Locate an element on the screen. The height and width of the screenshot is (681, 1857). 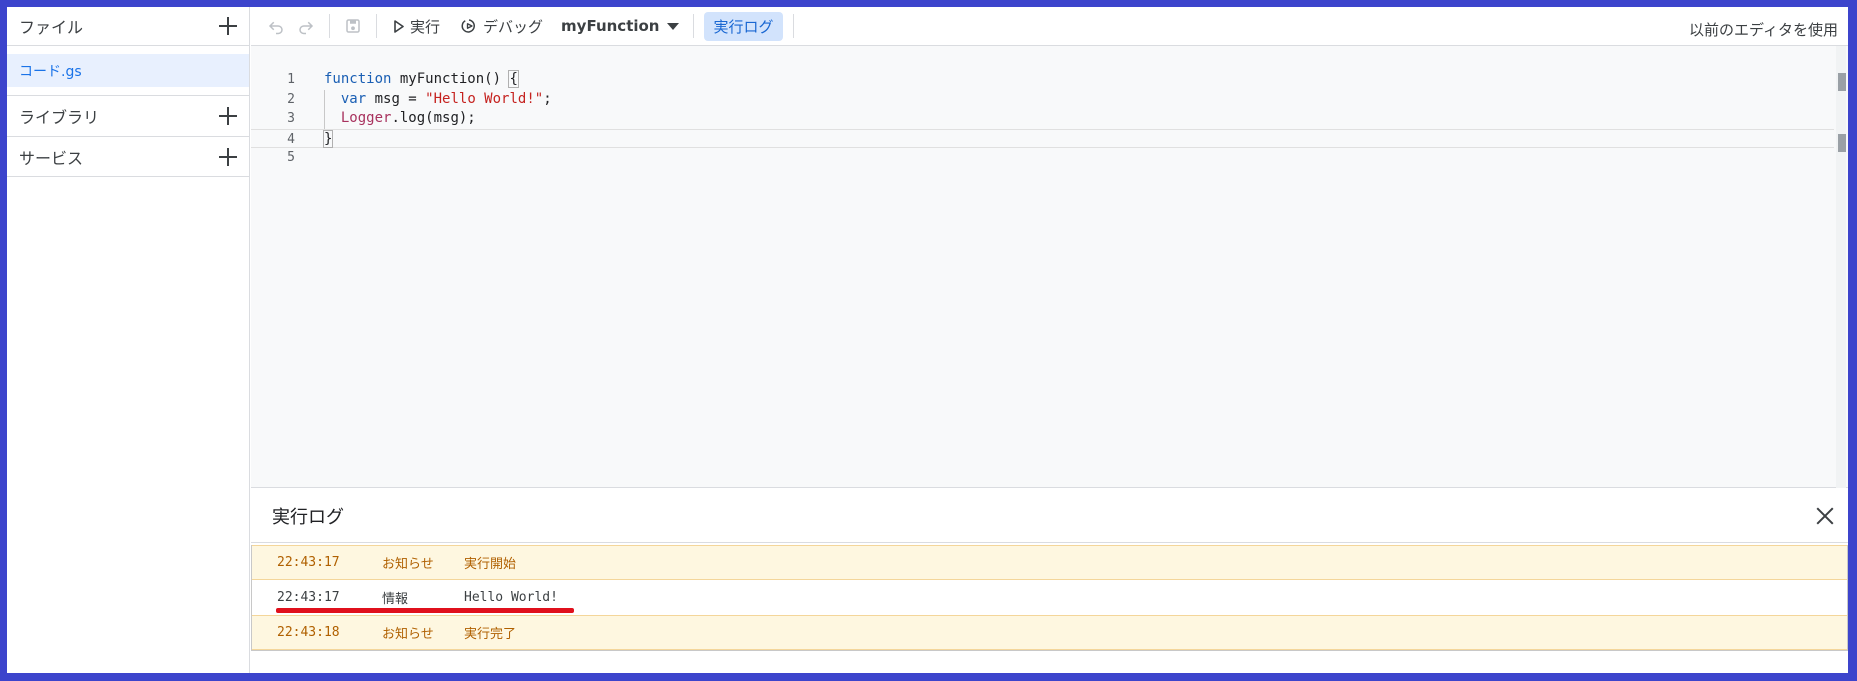
function-select: myFunction is located at coordinates (620, 26).